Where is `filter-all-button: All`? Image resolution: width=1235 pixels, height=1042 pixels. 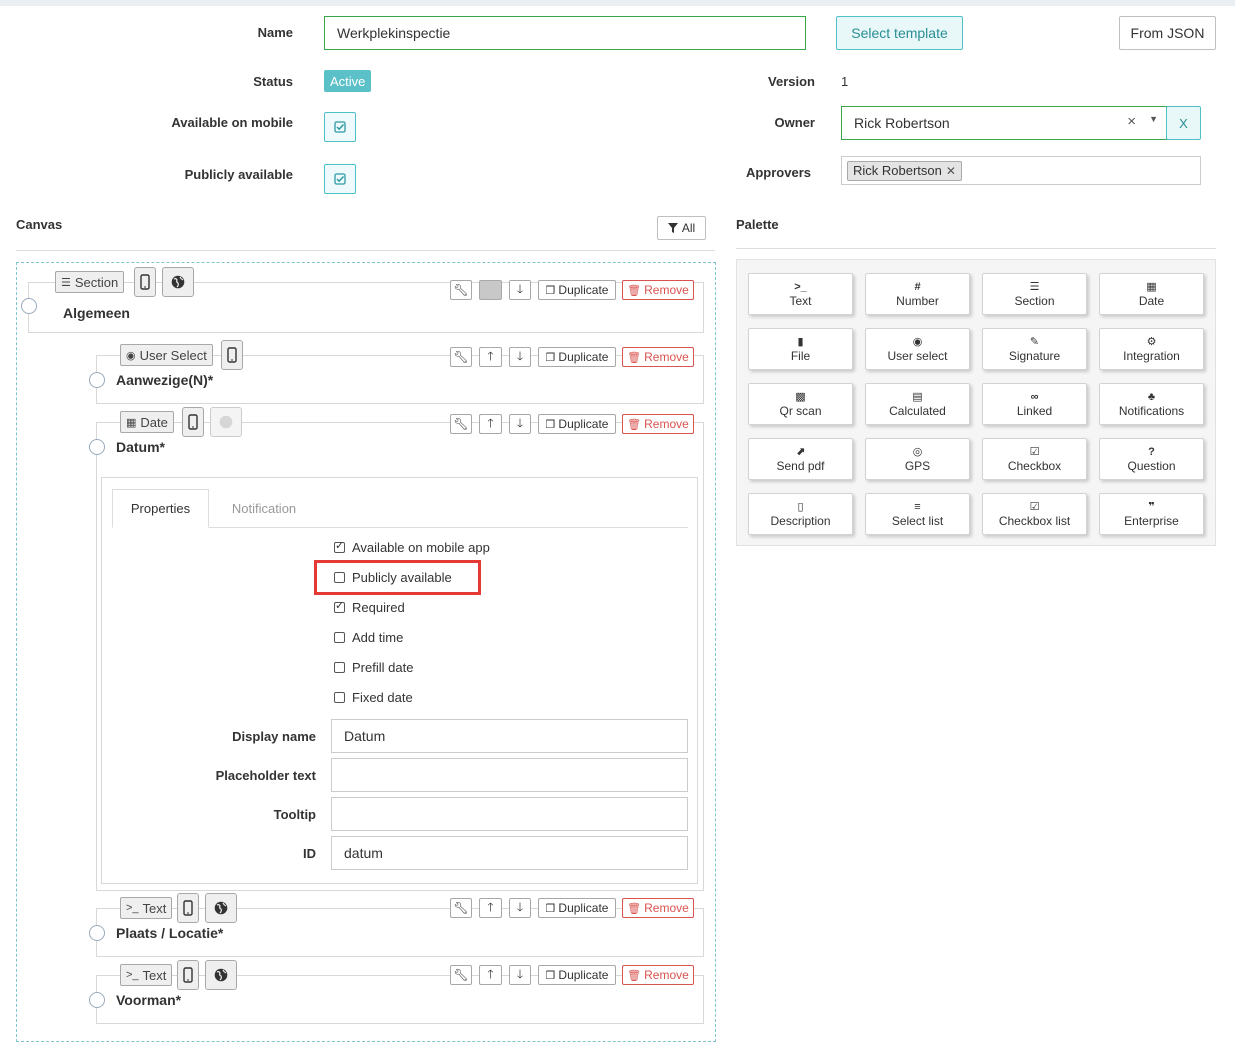 filter-all-button: All is located at coordinates (681, 228).